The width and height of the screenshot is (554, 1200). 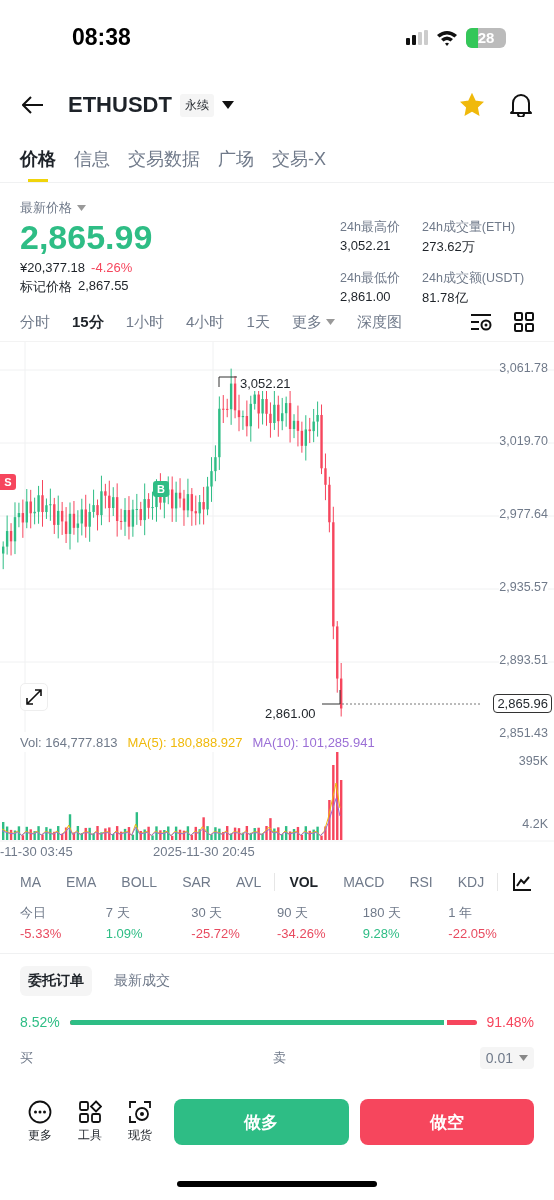 What do you see at coordinates (8, 482) in the screenshot?
I see `sell-marker: S` at bounding box center [8, 482].